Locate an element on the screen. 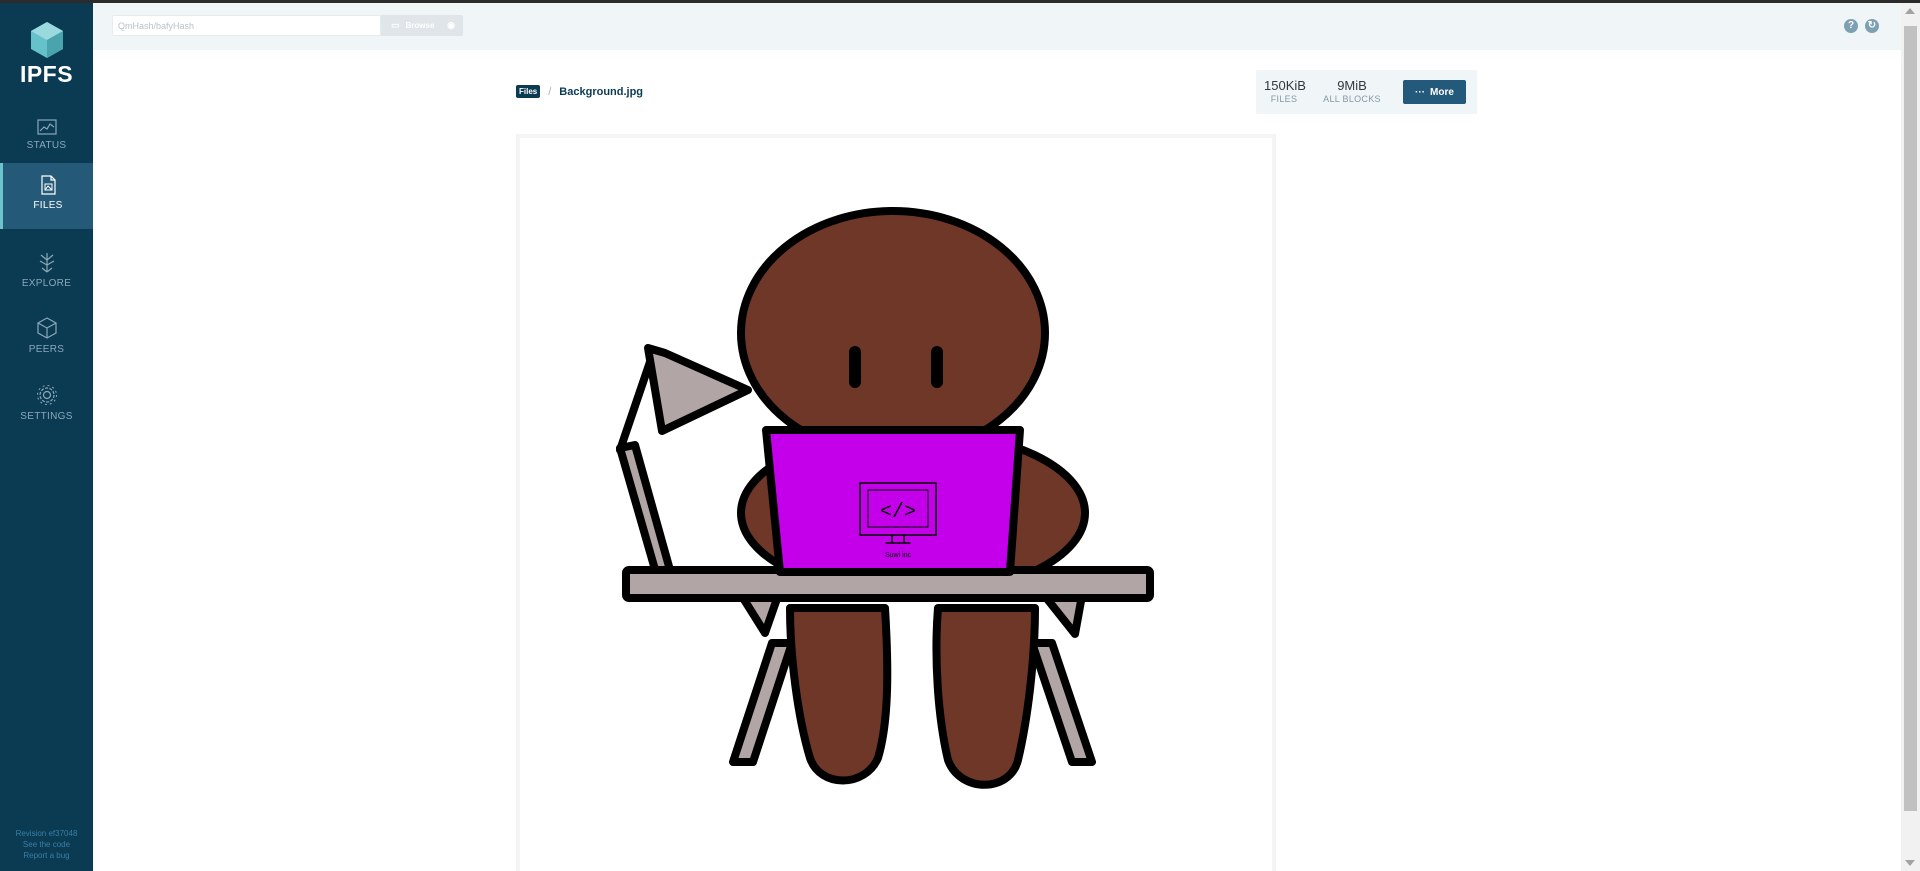 Image resolution: width=1920 pixels, height=871 pixels. sidebar-item-label: STATUS is located at coordinates (46, 145).